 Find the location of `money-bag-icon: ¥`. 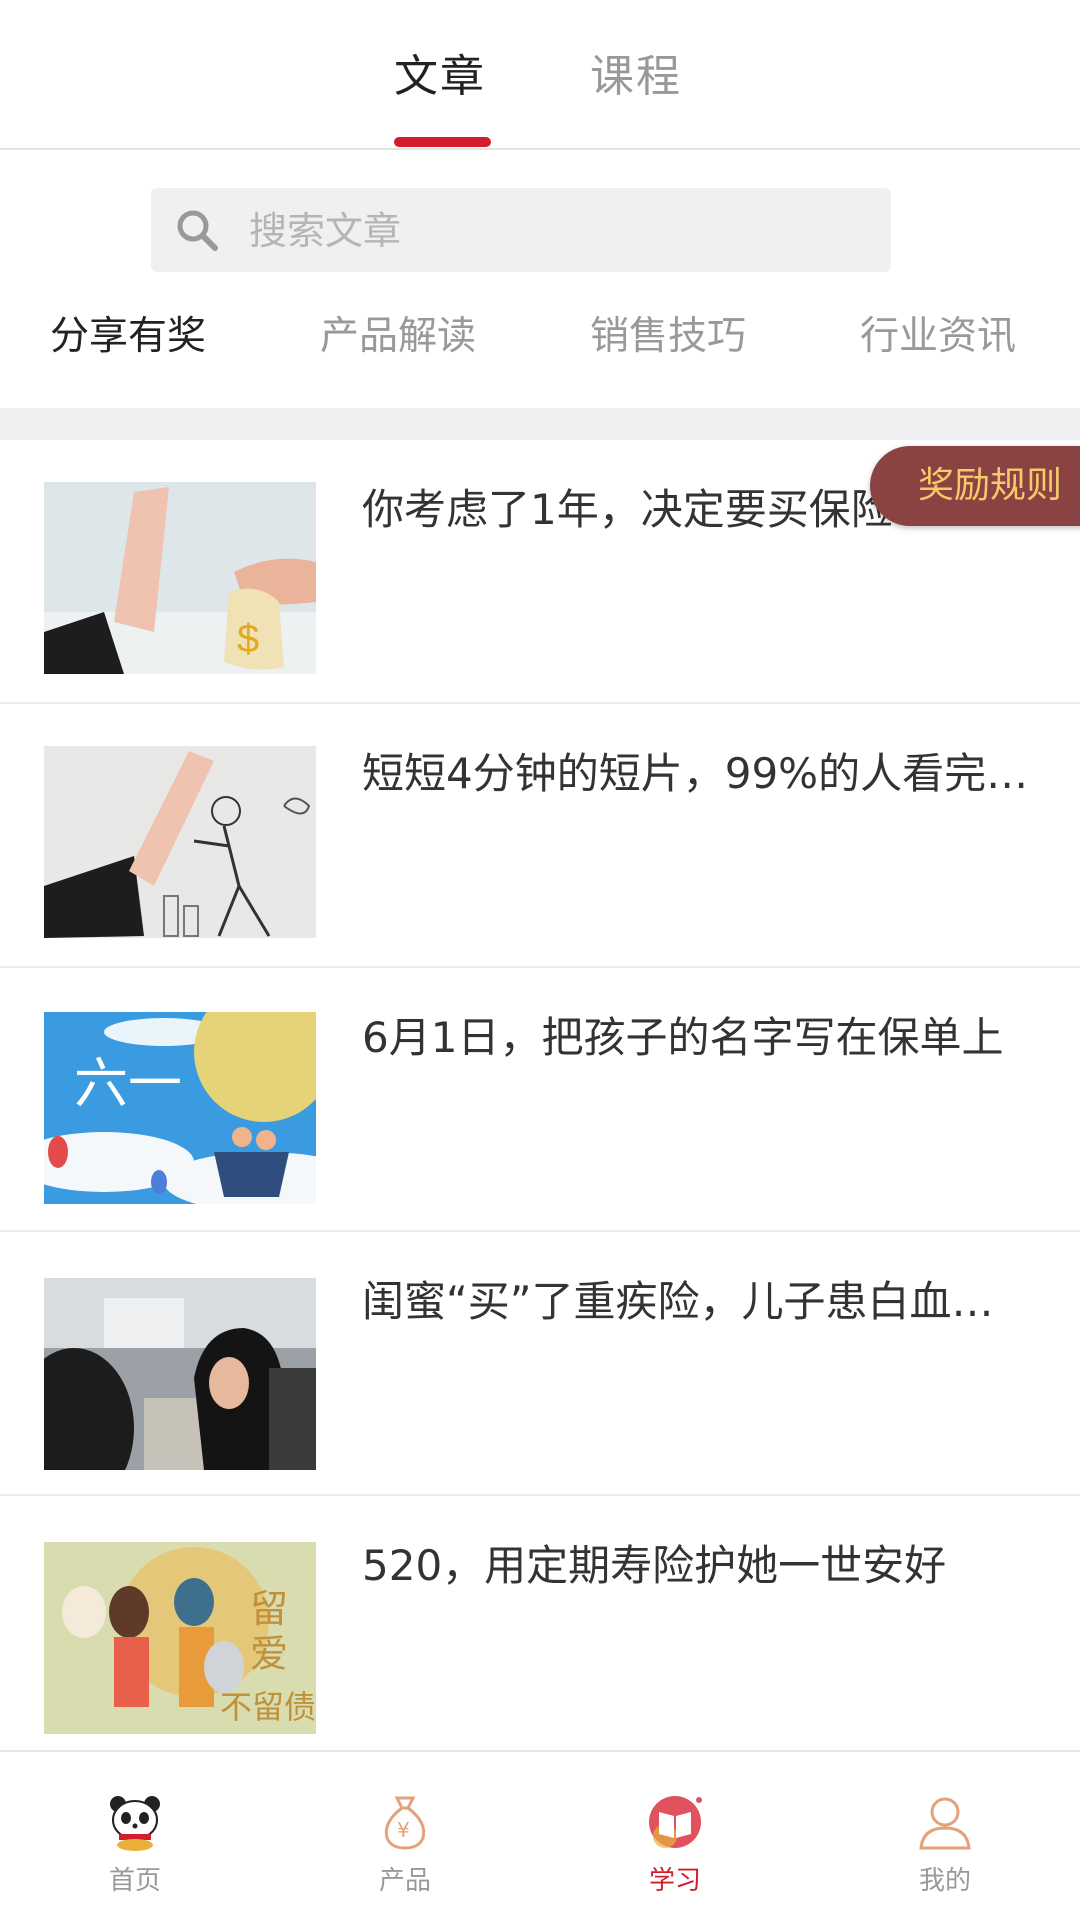

money-bag-icon: ¥ is located at coordinates (405, 1823).